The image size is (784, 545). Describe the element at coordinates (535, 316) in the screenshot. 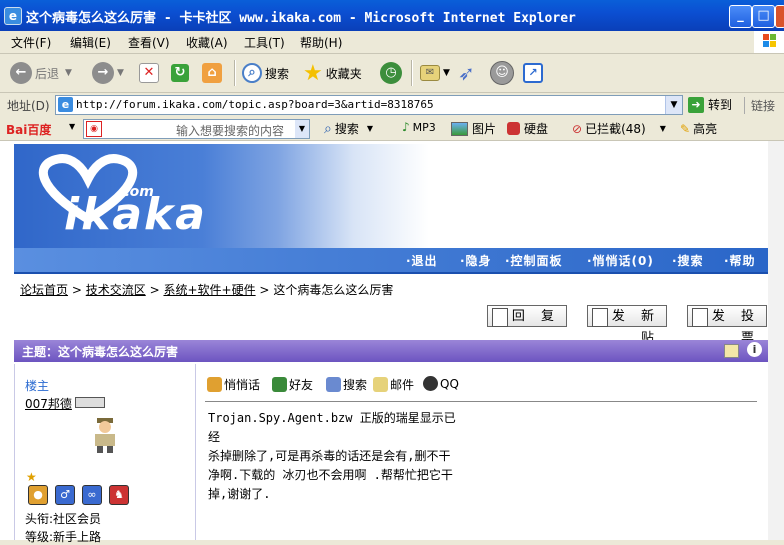

I see `reply-label: 回 复` at that location.